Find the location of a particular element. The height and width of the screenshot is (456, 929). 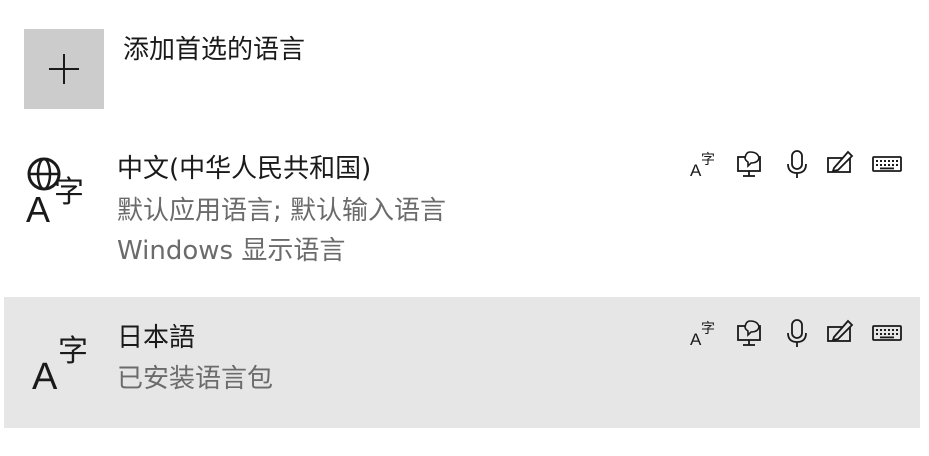

language-display-status: Windows 显示语言 is located at coordinates (231, 251).